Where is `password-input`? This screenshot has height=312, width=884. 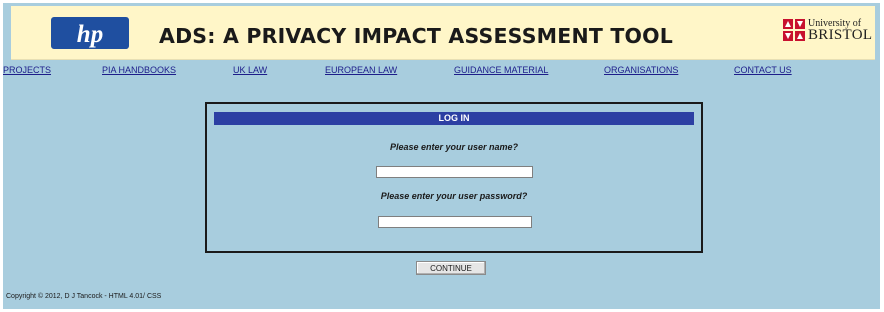
password-input is located at coordinates (455, 222).